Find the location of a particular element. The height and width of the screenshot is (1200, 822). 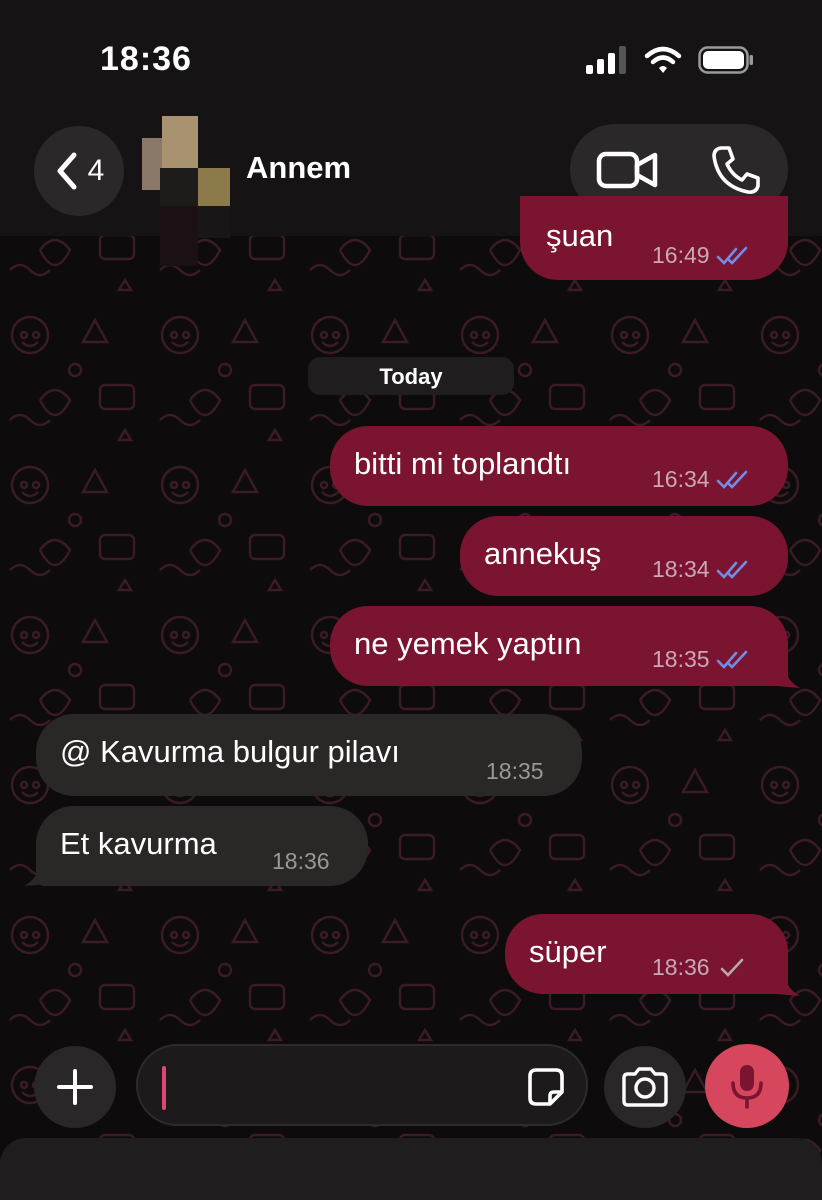

chevron-left-icon is located at coordinates (67, 171).